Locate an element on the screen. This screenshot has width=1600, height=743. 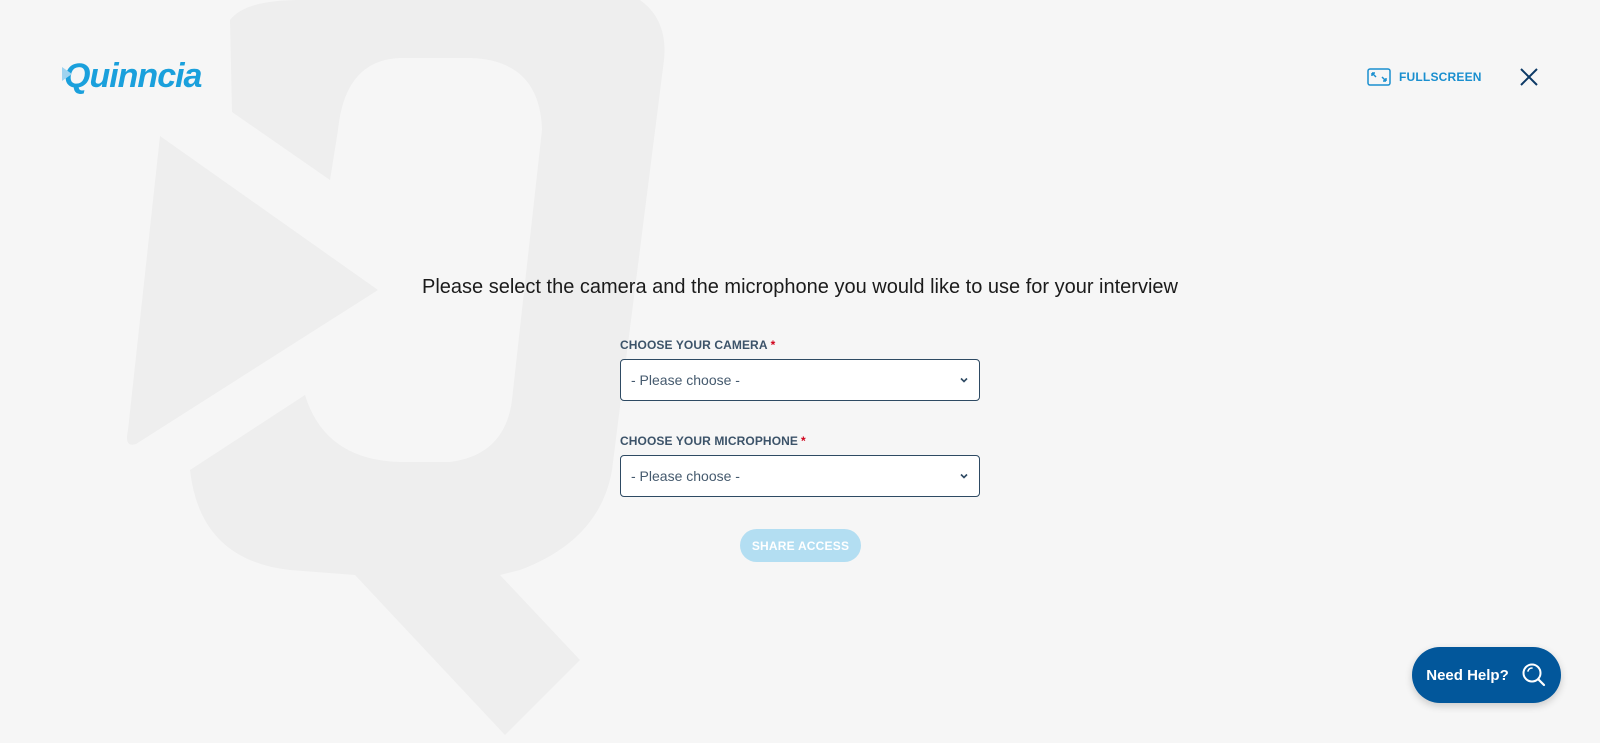
share-access-button: SHARE ACCESS is located at coordinates (800, 545).